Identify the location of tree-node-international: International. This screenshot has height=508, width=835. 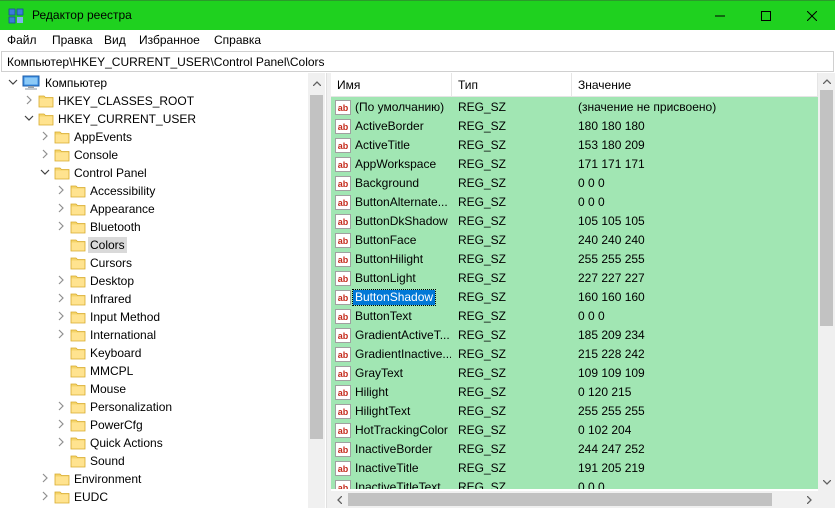
(153, 335).